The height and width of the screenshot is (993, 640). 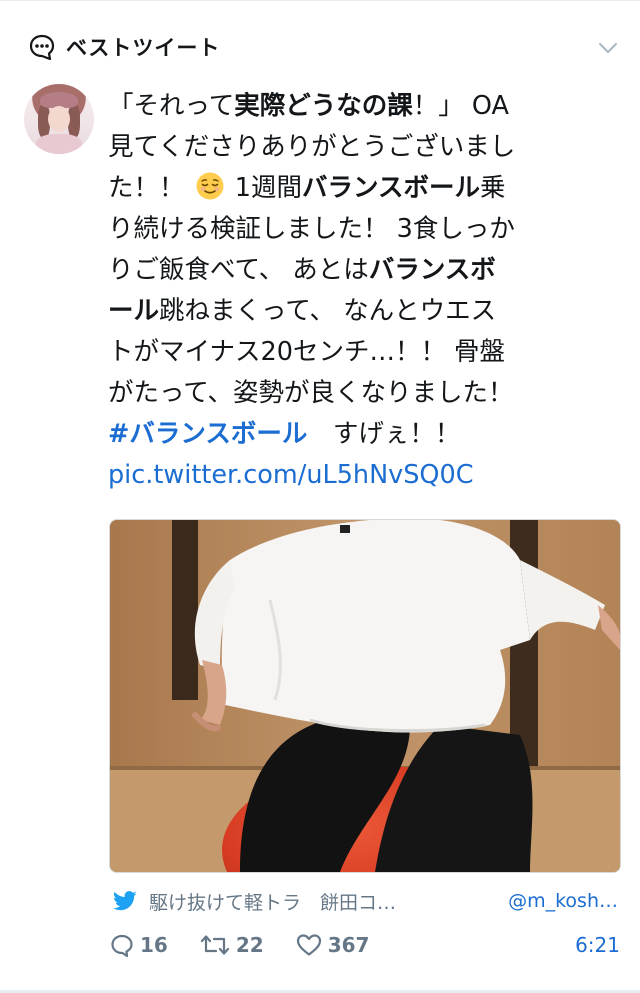 What do you see at coordinates (249, 945) in the screenshot?
I see `retweet-count: 22` at bounding box center [249, 945].